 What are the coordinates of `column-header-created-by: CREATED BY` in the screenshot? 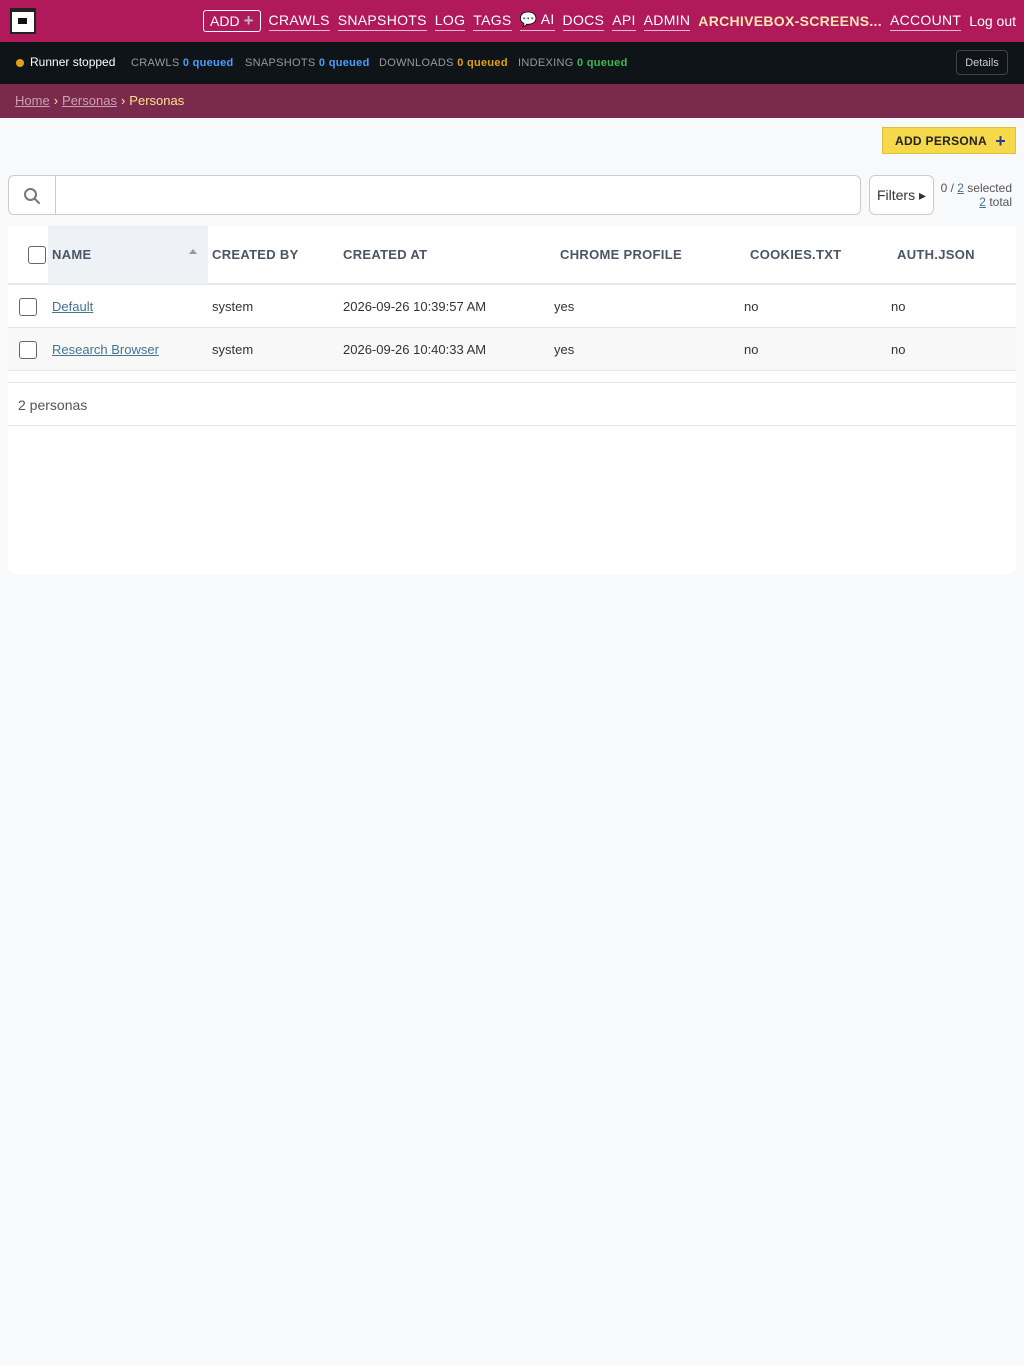 It's located at (255, 254).